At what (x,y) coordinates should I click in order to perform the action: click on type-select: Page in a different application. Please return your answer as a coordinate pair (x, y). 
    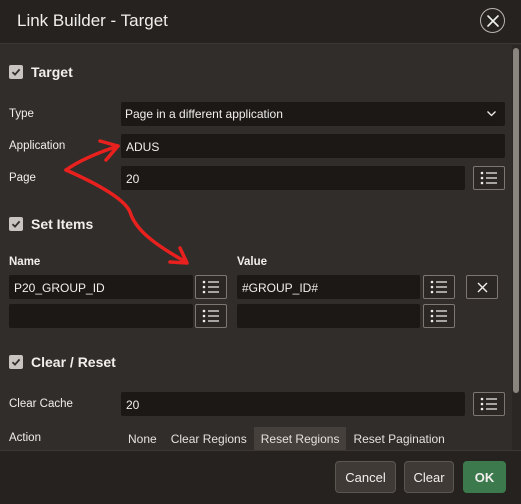
    Looking at the image, I should click on (313, 114).